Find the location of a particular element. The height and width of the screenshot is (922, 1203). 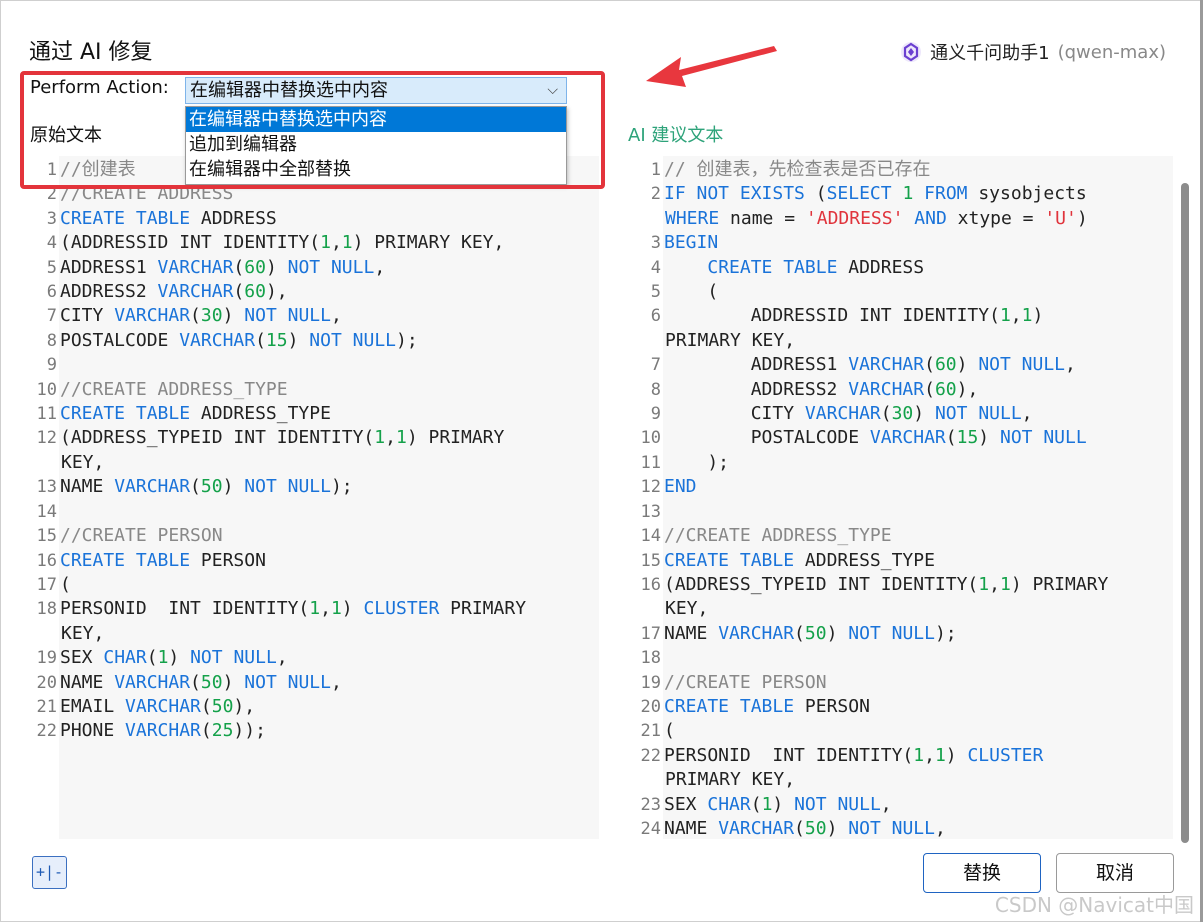

line-number: 22 is located at coordinates (46, 731).